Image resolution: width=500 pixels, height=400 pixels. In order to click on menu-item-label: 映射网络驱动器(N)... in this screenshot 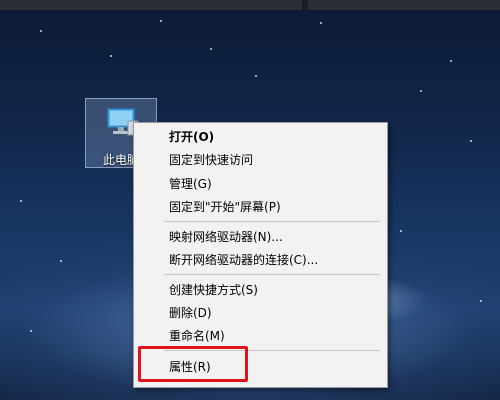, I will do `click(226, 237)`.